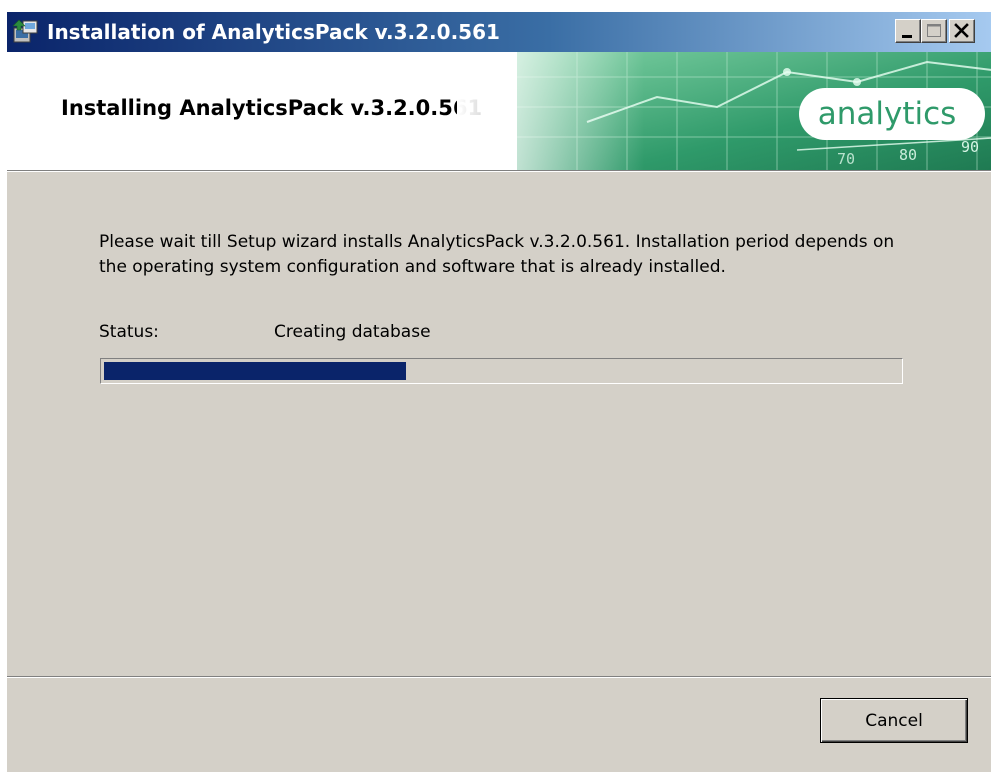 The height and width of the screenshot is (772, 991). Describe the element at coordinates (499, 171) in the screenshot. I see `header-divider` at that location.